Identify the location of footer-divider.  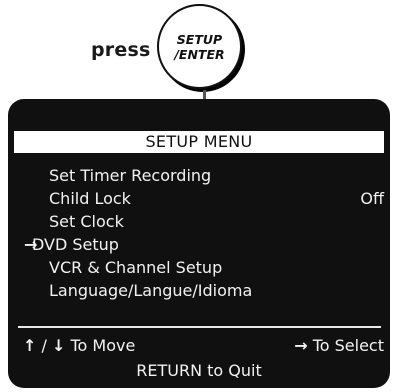
(199, 327).